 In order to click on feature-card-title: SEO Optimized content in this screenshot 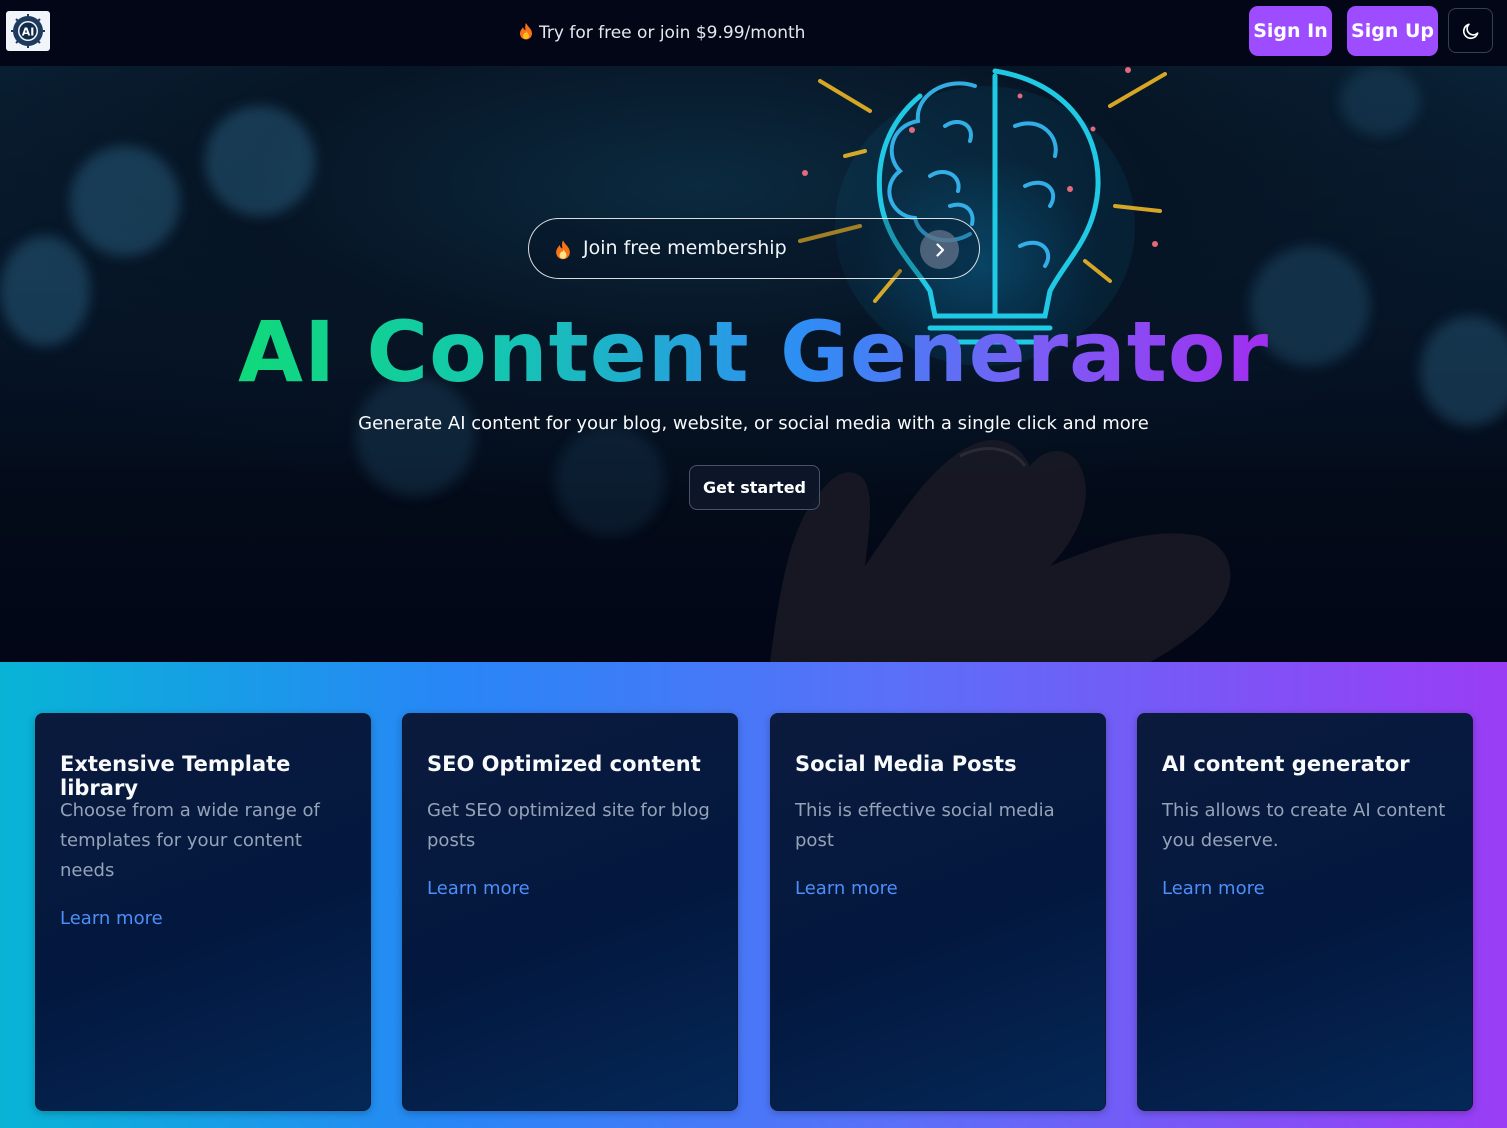, I will do `click(564, 764)`.